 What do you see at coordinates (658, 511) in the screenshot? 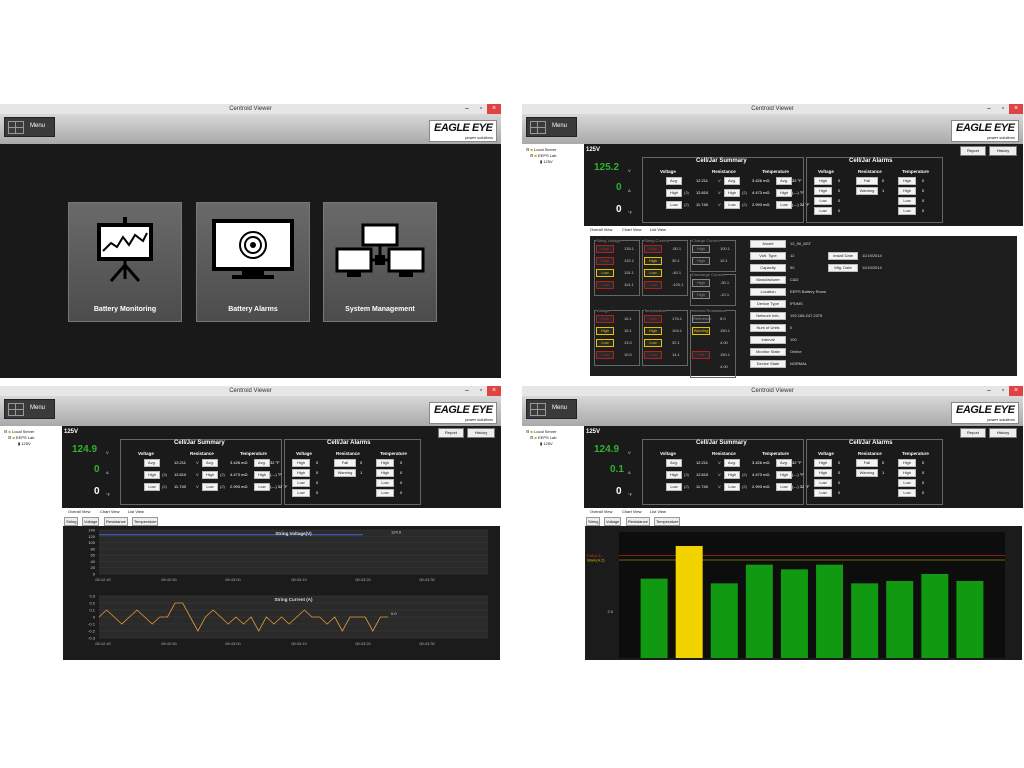
I see `tab-list: List View` at bounding box center [658, 511].